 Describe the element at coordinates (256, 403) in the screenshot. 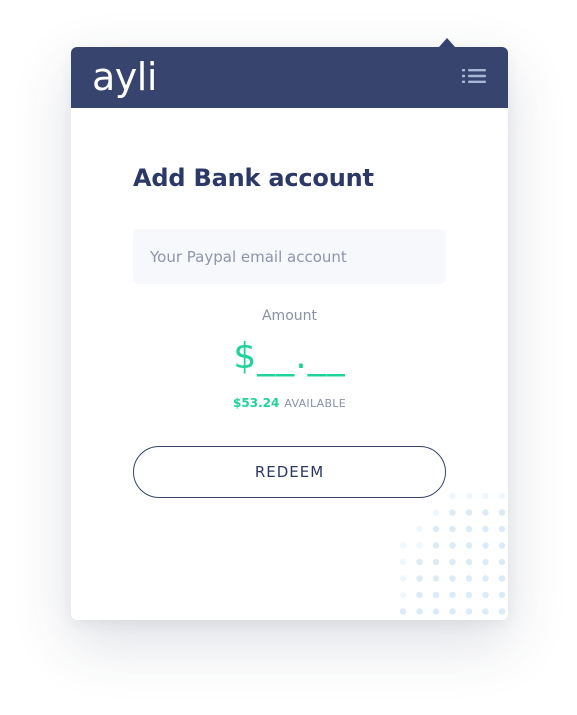

I see `available-amount: $53.24` at that location.